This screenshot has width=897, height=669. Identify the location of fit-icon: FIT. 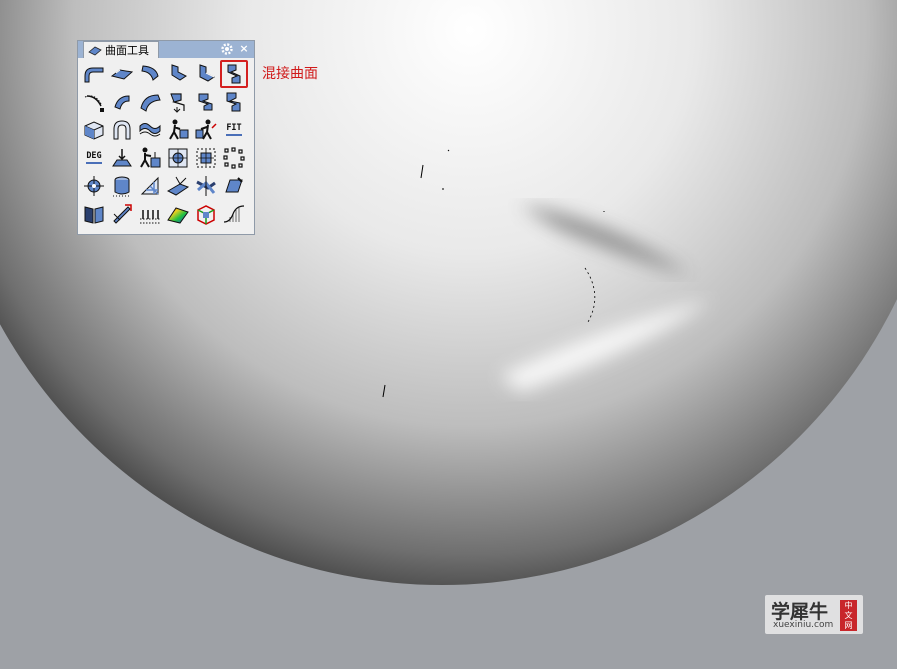
(234, 130).